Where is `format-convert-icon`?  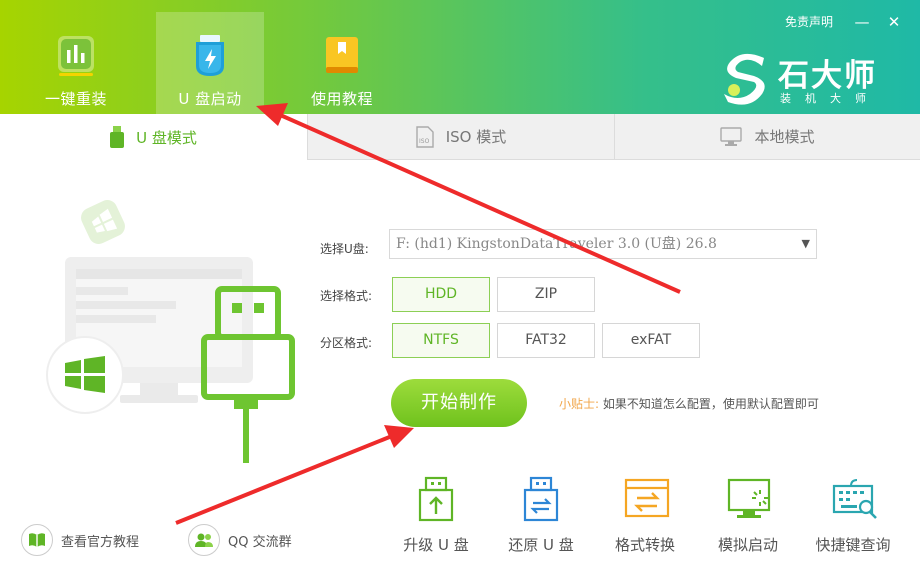
format-convert-icon is located at coordinates (647, 498).